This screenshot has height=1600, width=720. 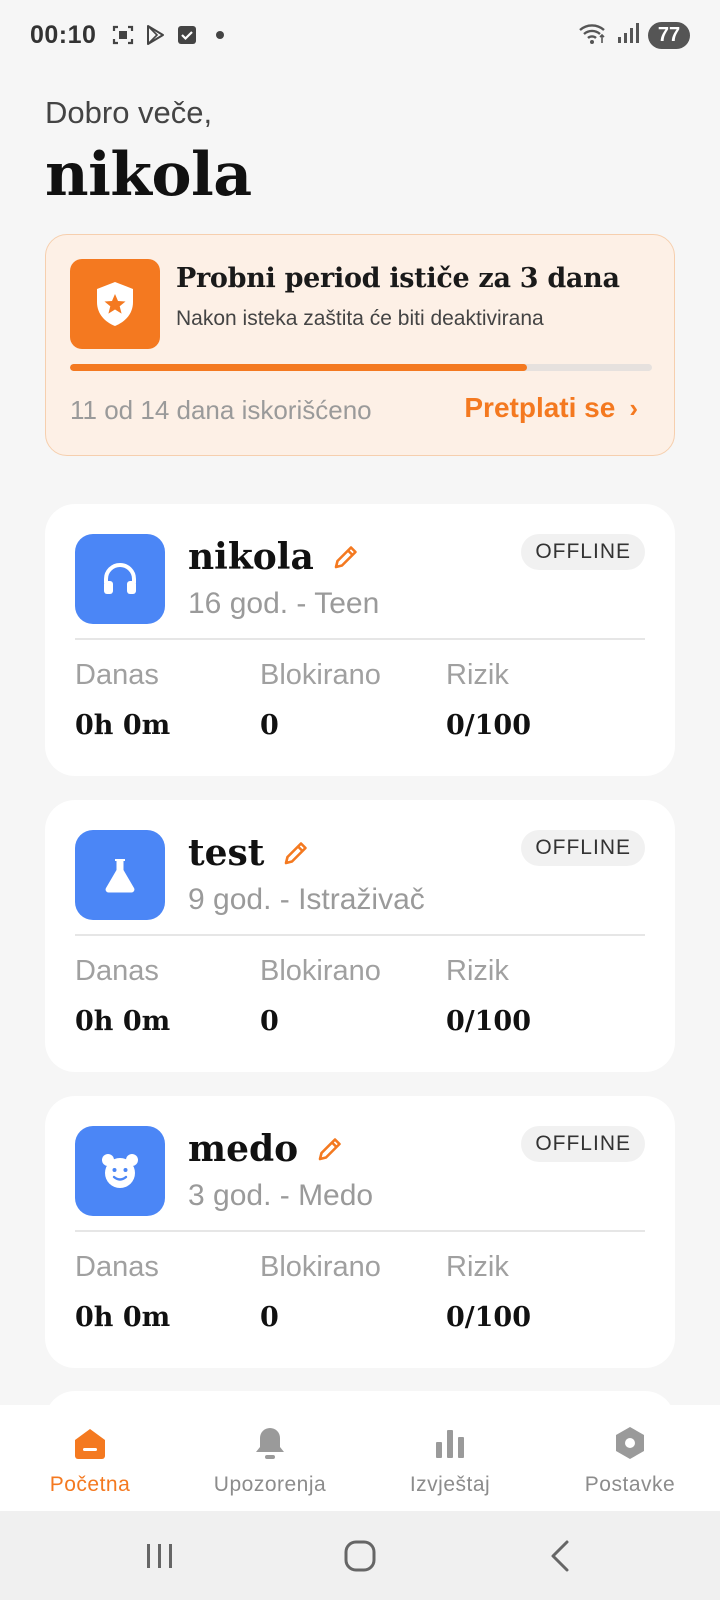 What do you see at coordinates (560, 1556) in the screenshot?
I see `back-button` at bounding box center [560, 1556].